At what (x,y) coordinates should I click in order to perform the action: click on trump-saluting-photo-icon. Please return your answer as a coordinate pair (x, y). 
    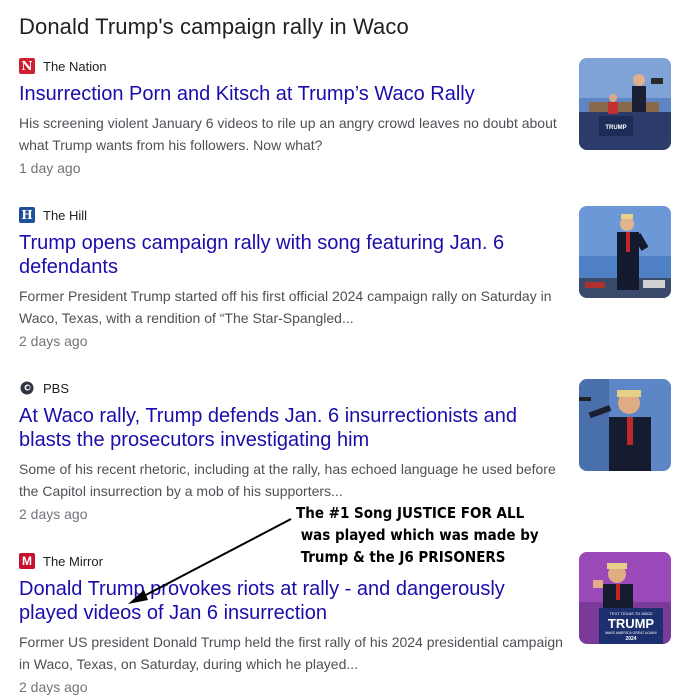
    Looking at the image, I should click on (625, 252).